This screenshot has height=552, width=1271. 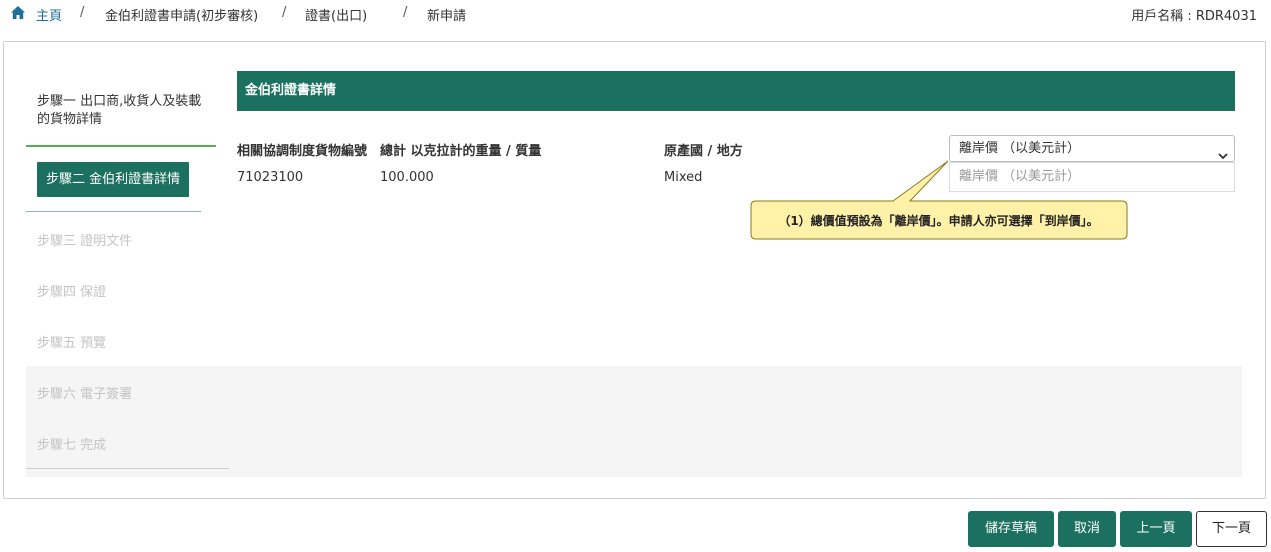 I want to click on previous-page-button: 上一頁, so click(x=1156, y=529).